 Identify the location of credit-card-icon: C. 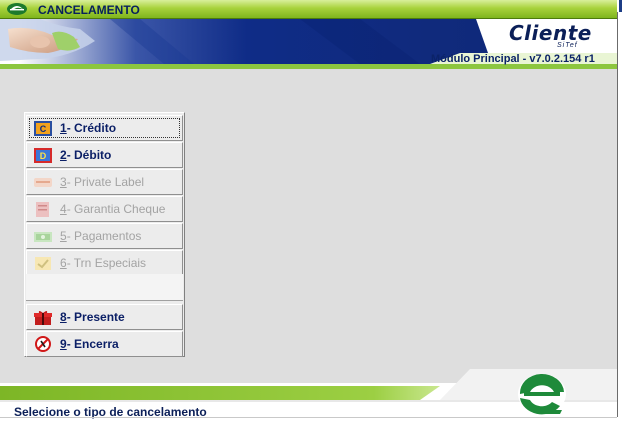
(43, 128).